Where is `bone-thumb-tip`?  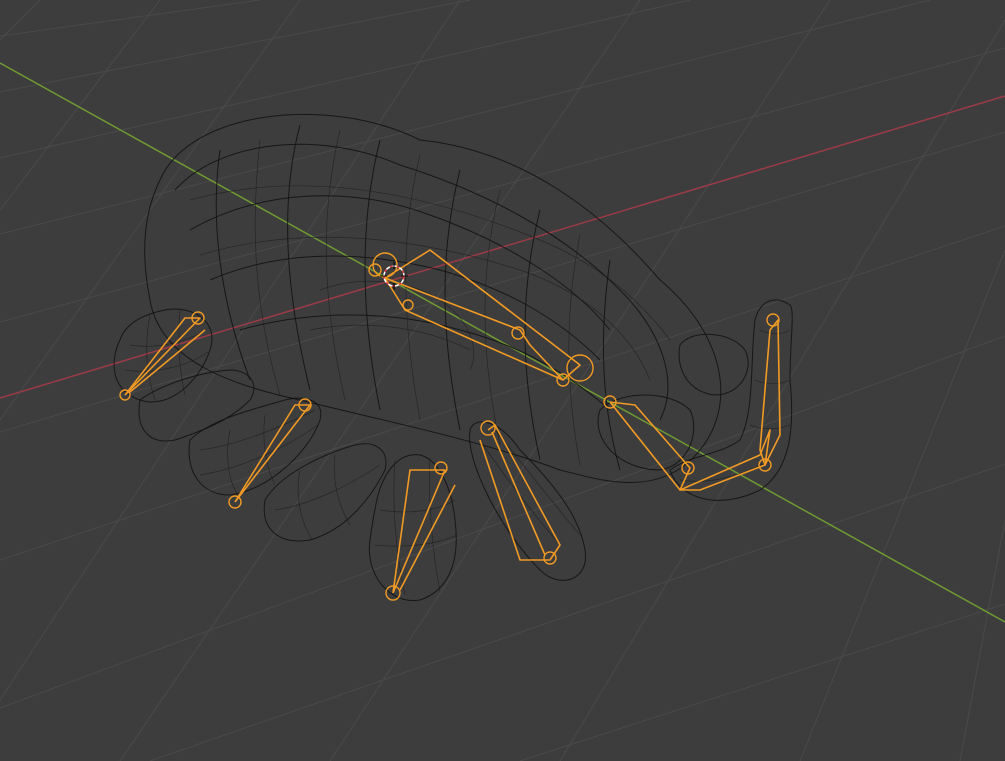 bone-thumb-tip is located at coordinates (770, 392).